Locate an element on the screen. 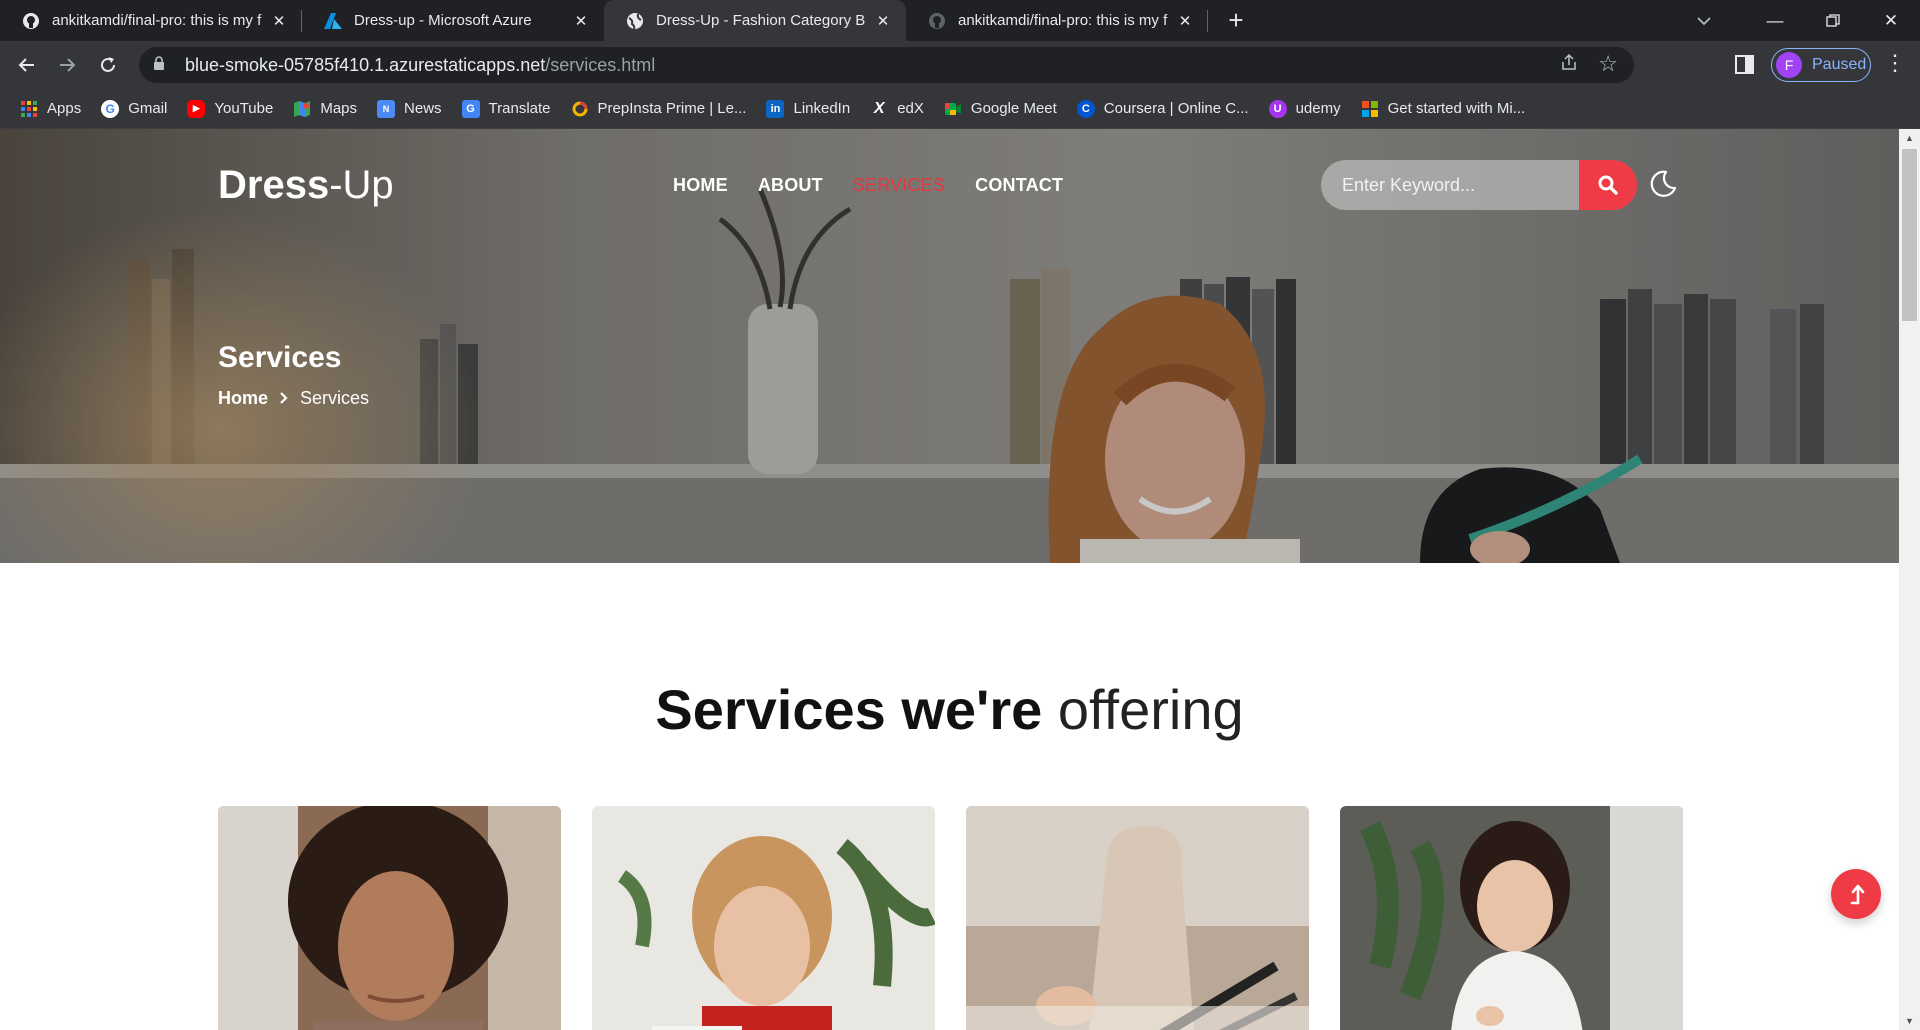  bookmark-apps: Apps is located at coordinates (50, 109).